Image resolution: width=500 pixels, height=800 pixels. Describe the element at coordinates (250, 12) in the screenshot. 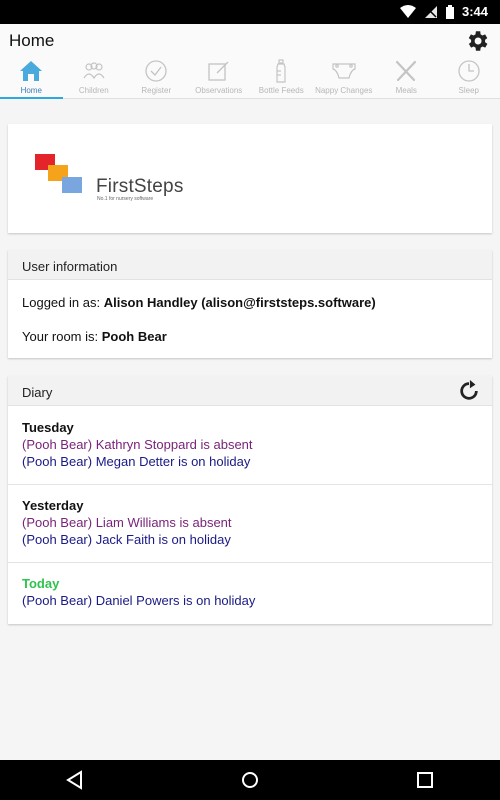

I see `status-bar: 3:44` at that location.